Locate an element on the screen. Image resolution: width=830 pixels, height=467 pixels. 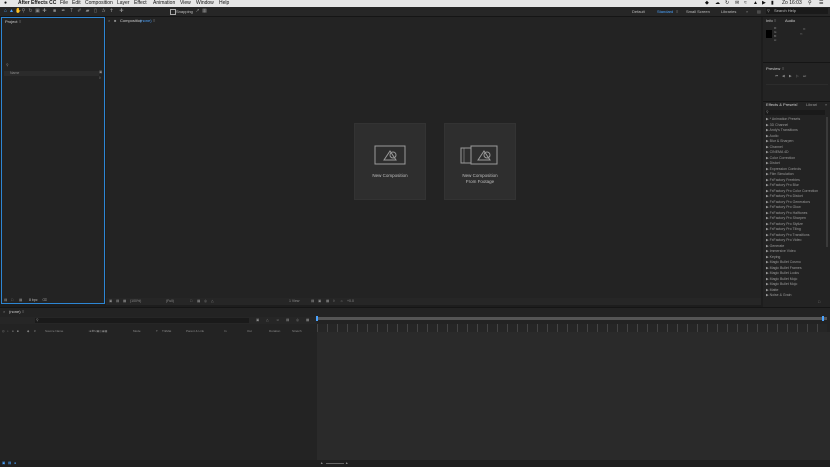
out-header: Out is located at coordinates (249, 331).